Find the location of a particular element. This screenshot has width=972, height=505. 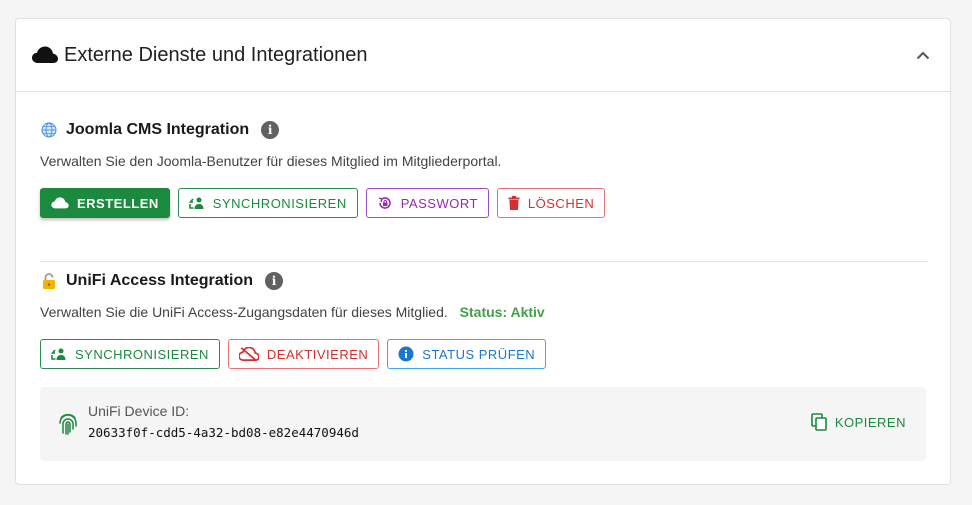

password-button-label: PASSWORT is located at coordinates (439, 203).